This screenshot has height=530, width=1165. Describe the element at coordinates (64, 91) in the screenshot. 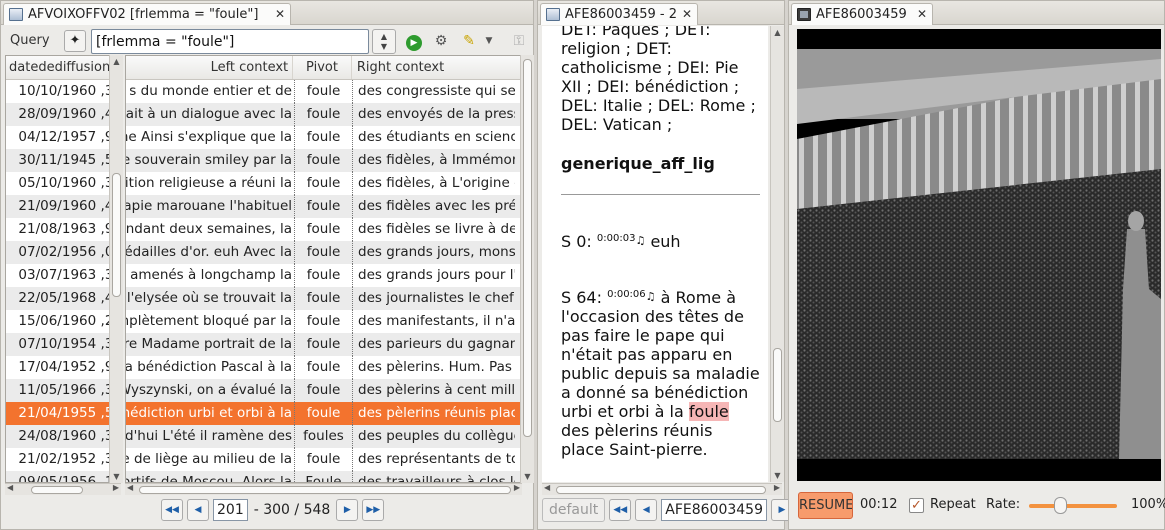

I see `table-row: 36, 10/10/1960` at that location.